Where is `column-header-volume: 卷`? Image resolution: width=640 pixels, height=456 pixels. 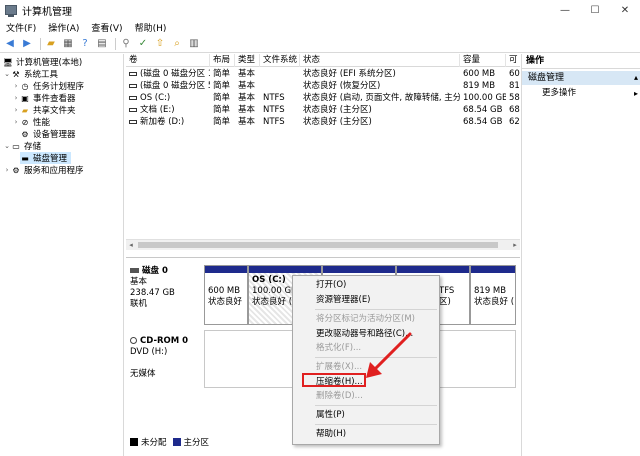
column-header-volume: 卷 is located at coordinates (168, 60).